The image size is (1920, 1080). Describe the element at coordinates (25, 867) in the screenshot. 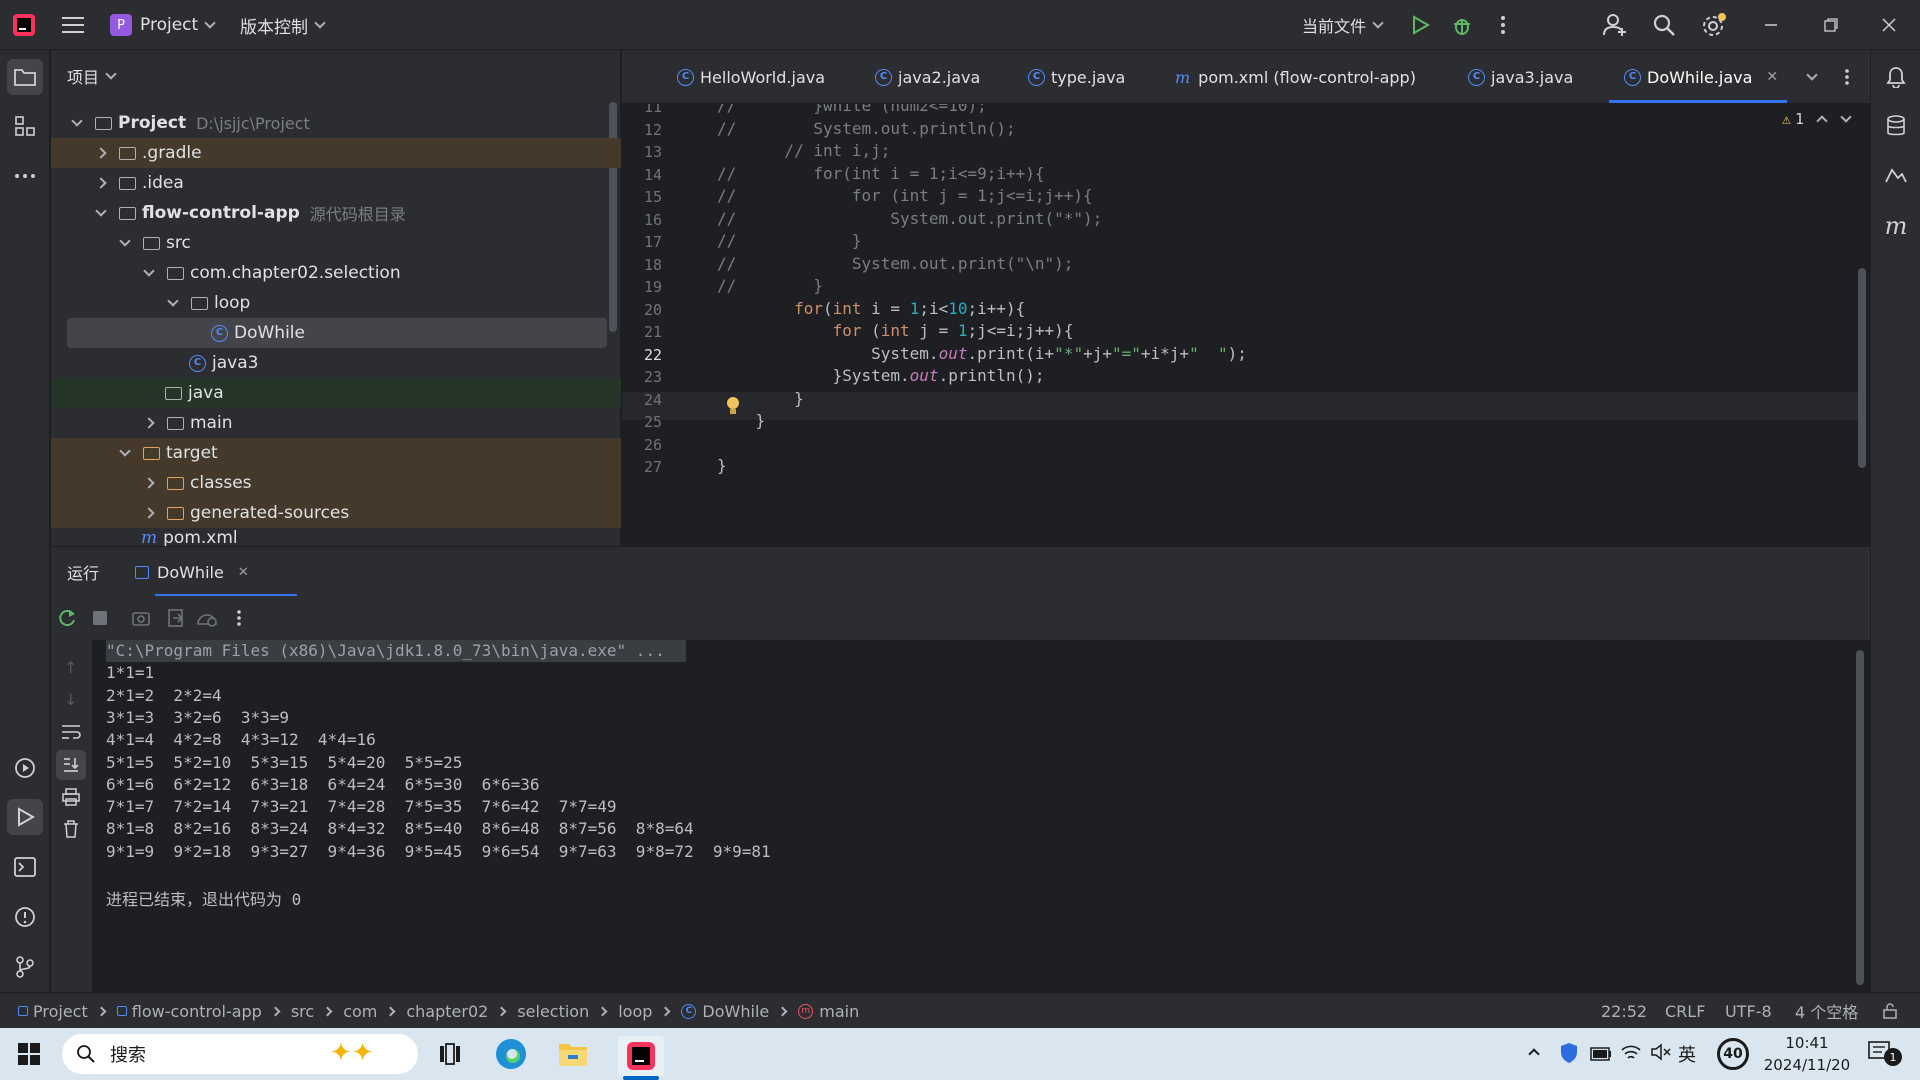

I see `terminal-tool-button` at that location.